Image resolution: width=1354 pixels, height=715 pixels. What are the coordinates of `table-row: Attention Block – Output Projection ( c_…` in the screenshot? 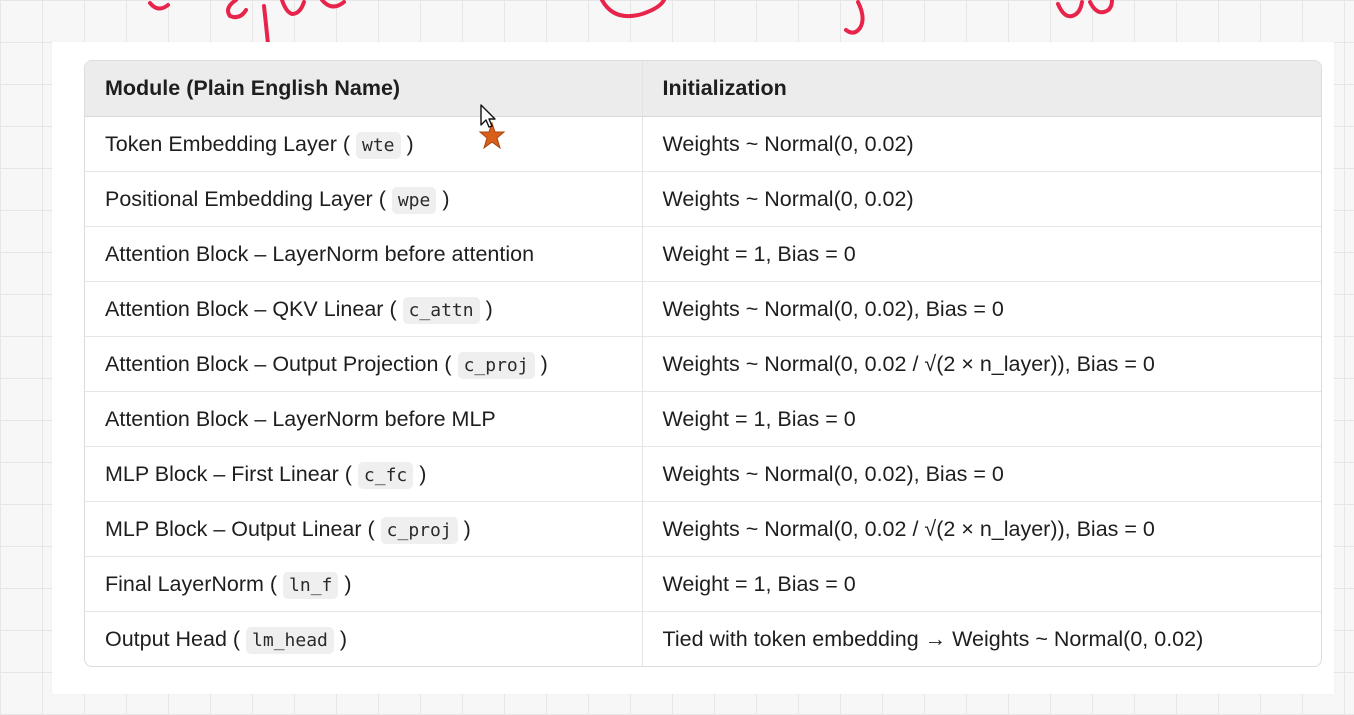 It's located at (703, 364).